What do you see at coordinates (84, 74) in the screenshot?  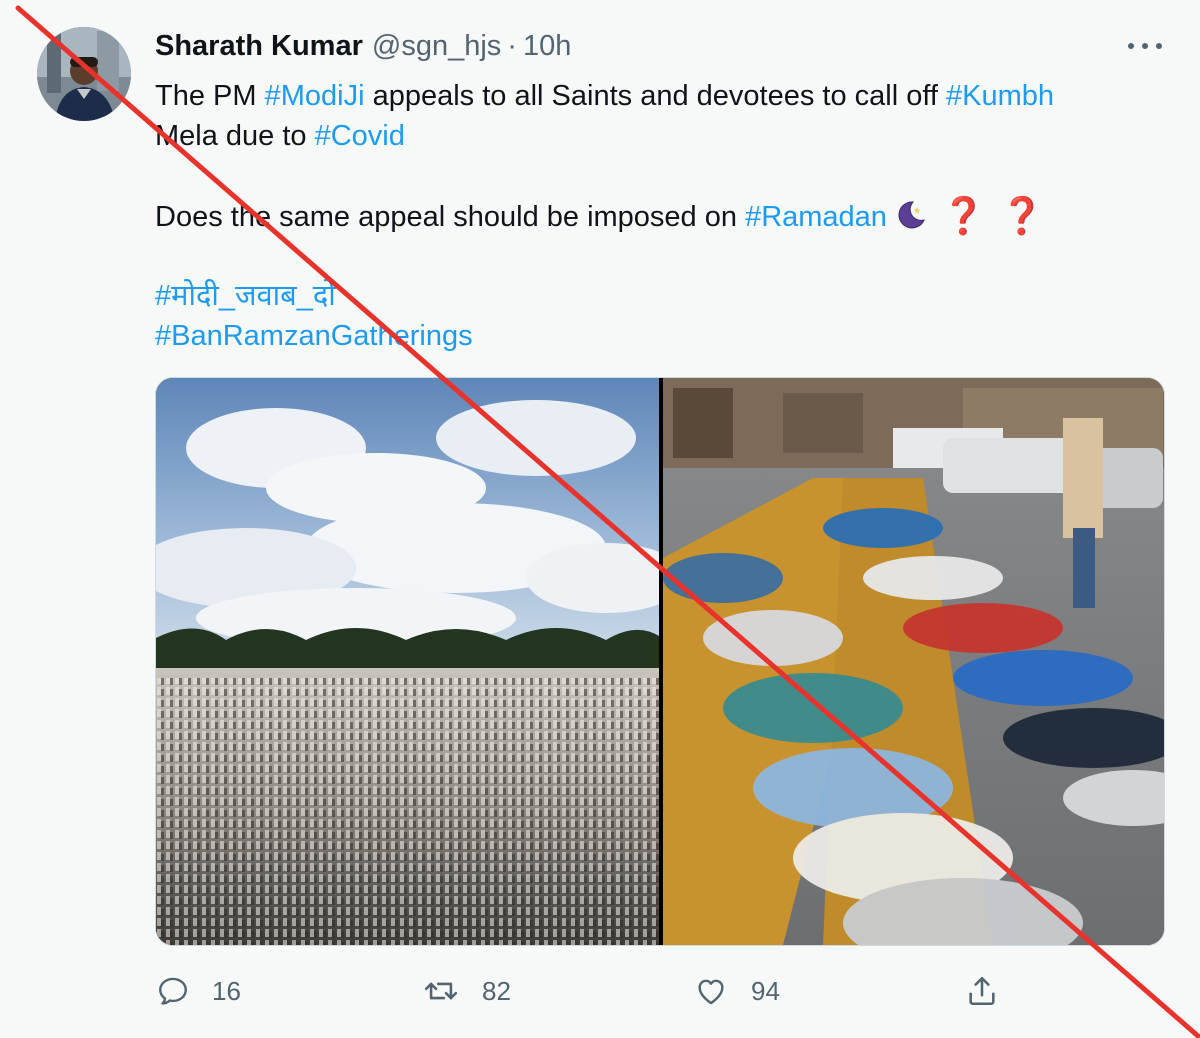 I see `author-avatar` at bounding box center [84, 74].